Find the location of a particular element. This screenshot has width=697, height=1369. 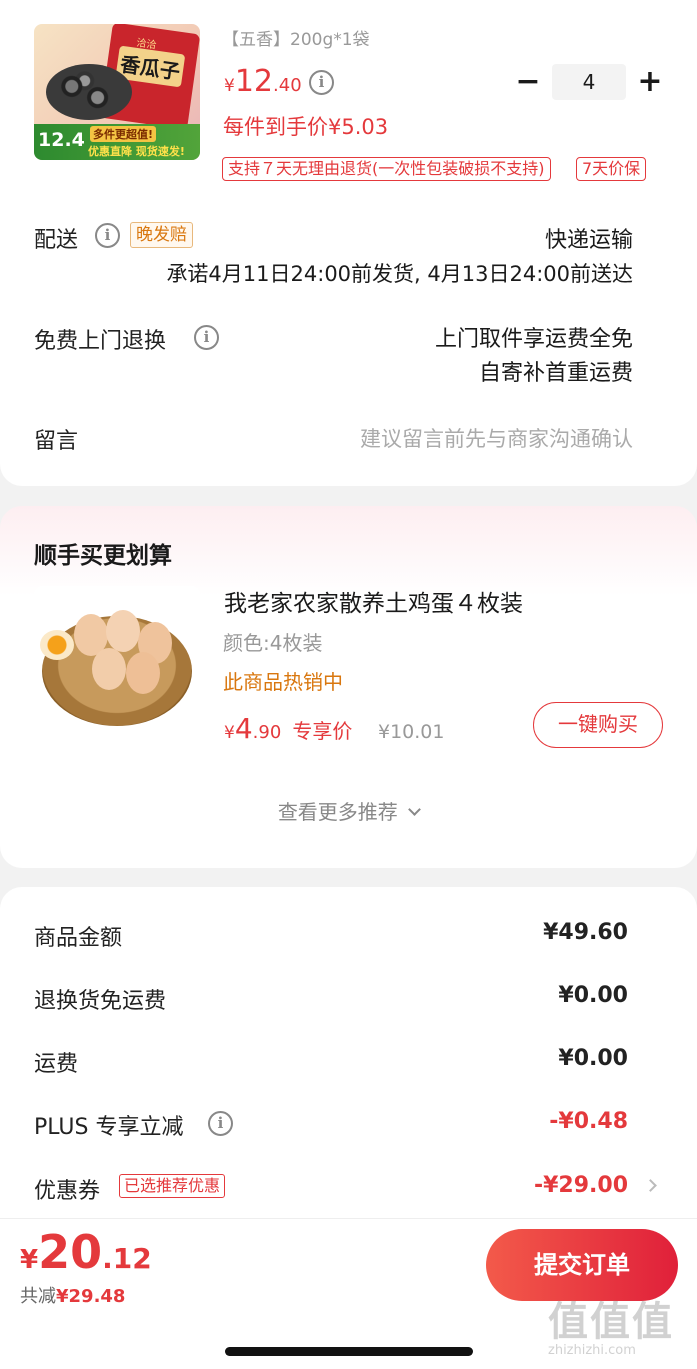

delivery-info-icon: i is located at coordinates (107, 235).